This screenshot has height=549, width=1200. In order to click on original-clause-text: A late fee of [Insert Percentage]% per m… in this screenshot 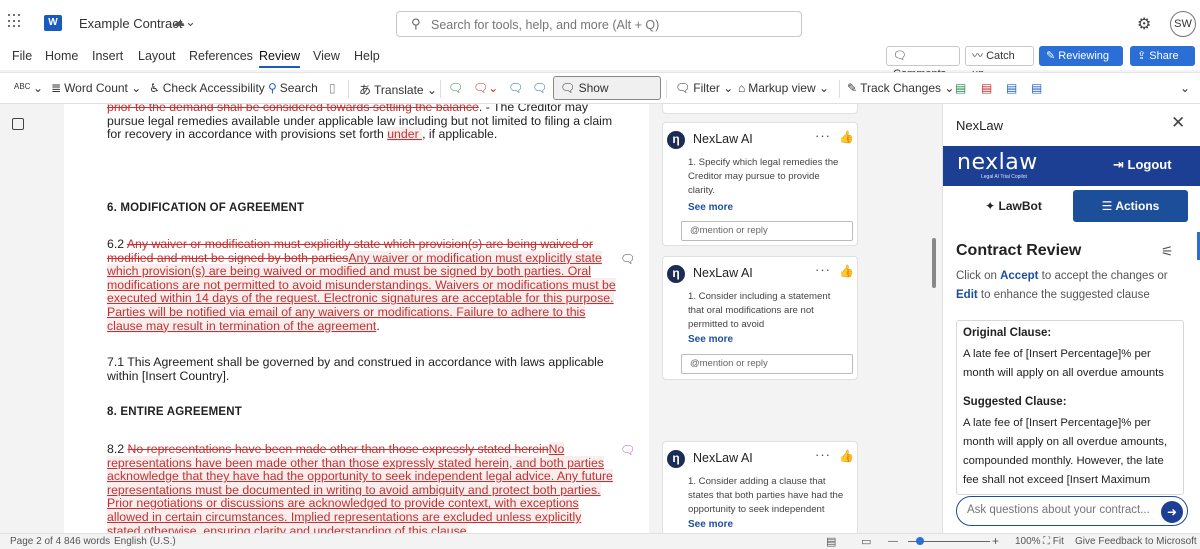, I will do `click(1063, 363)`.